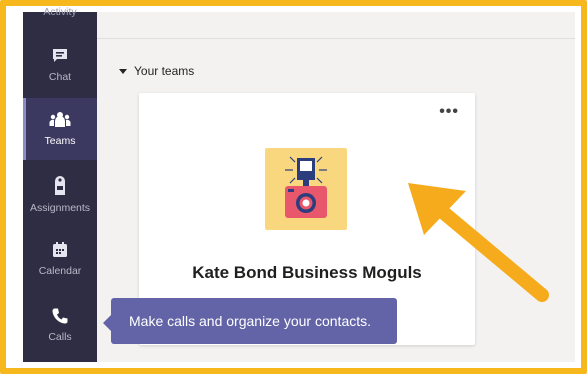 The height and width of the screenshot is (374, 587). I want to click on rail-item-teams: Teams, so click(60, 129).